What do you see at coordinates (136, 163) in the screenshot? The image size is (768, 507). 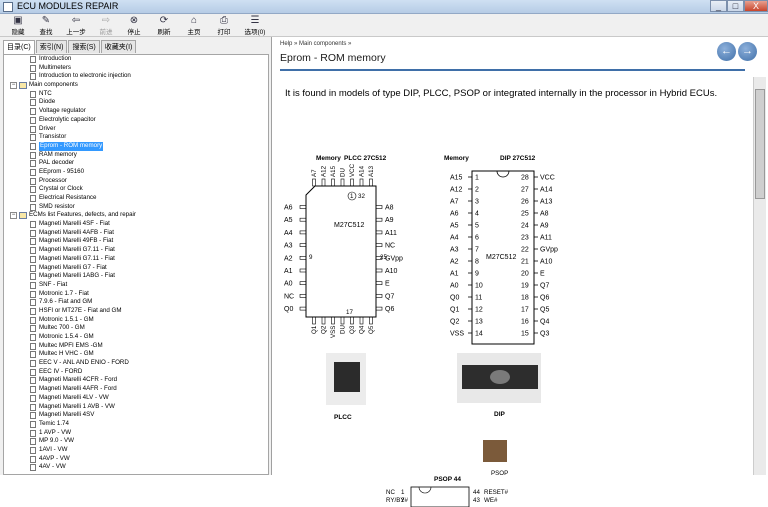 I see `tree-item: PAL decoder` at bounding box center [136, 163].